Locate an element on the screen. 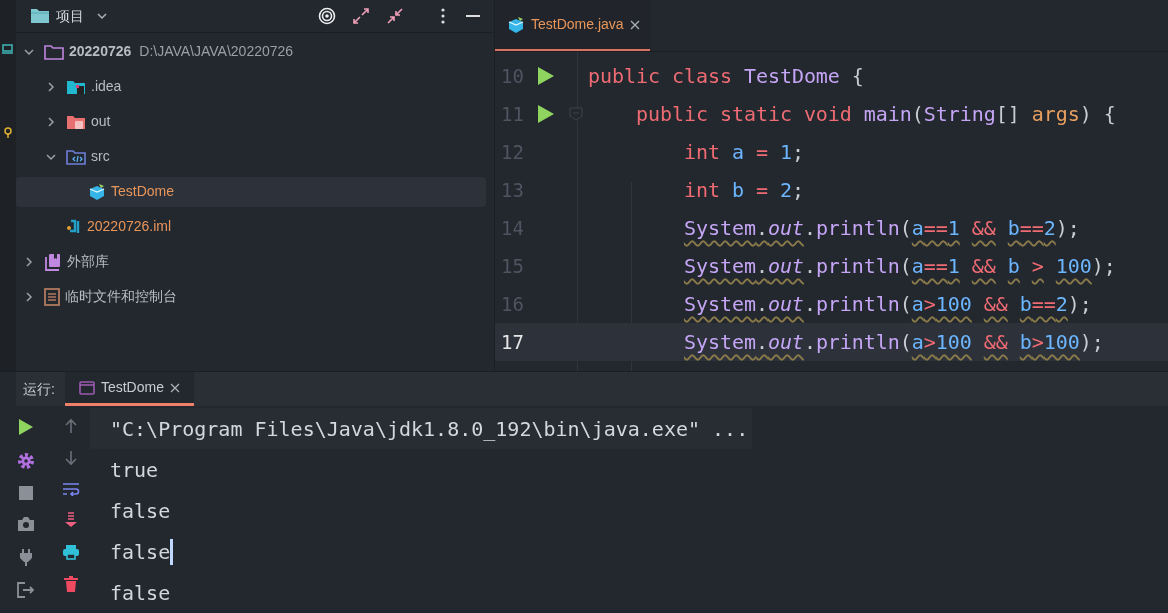  more-icon is located at coordinates (443, 16).